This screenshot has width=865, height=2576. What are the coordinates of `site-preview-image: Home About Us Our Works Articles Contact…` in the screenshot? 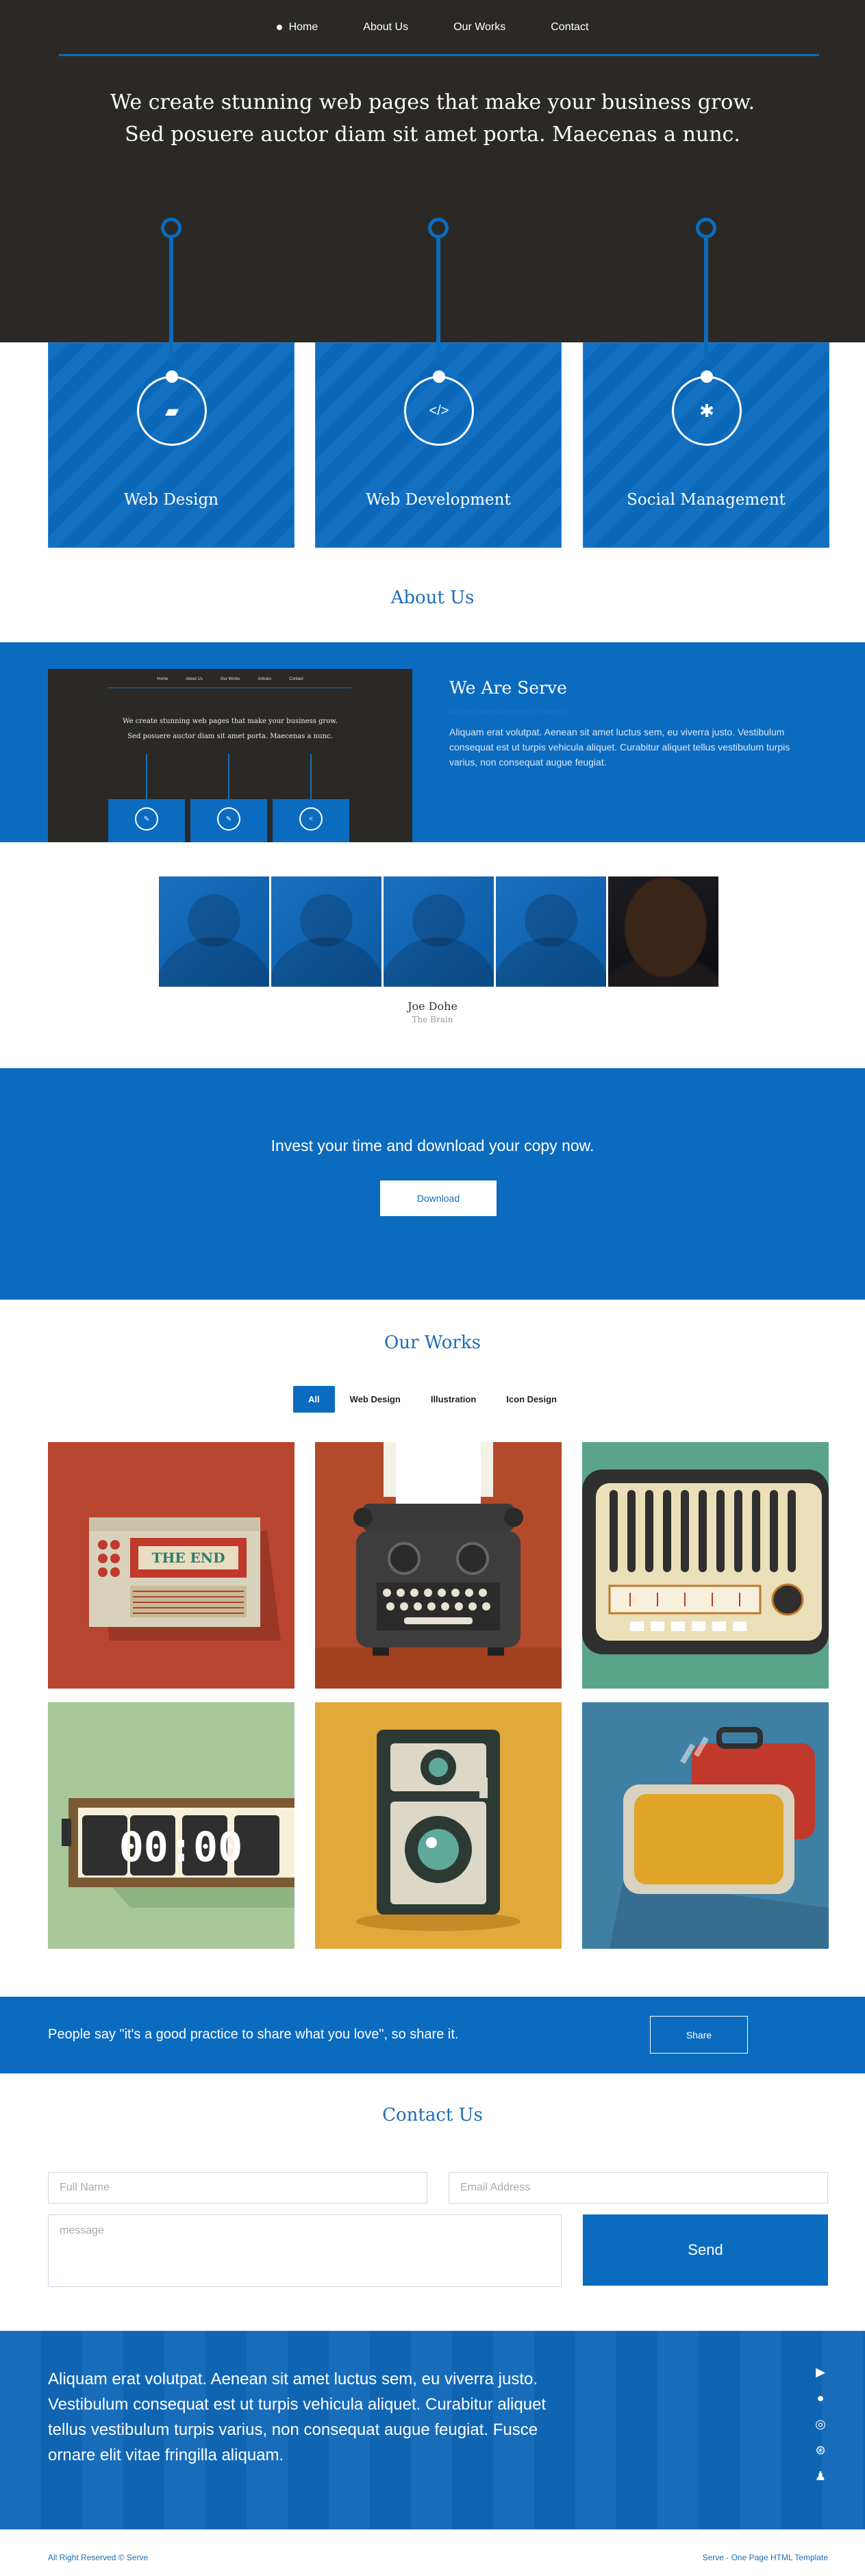 It's located at (230, 755).